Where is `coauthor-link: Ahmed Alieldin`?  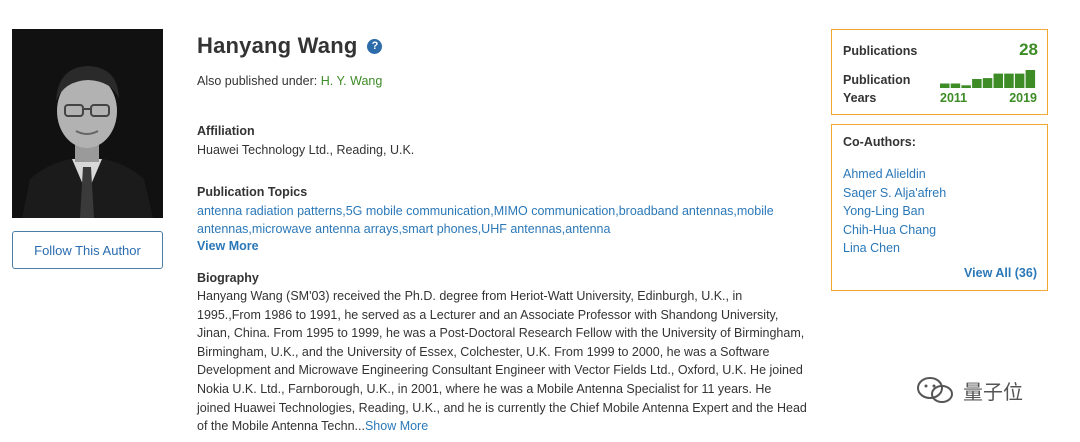
coauthor-link: Ahmed Alieldin is located at coordinates (894, 174).